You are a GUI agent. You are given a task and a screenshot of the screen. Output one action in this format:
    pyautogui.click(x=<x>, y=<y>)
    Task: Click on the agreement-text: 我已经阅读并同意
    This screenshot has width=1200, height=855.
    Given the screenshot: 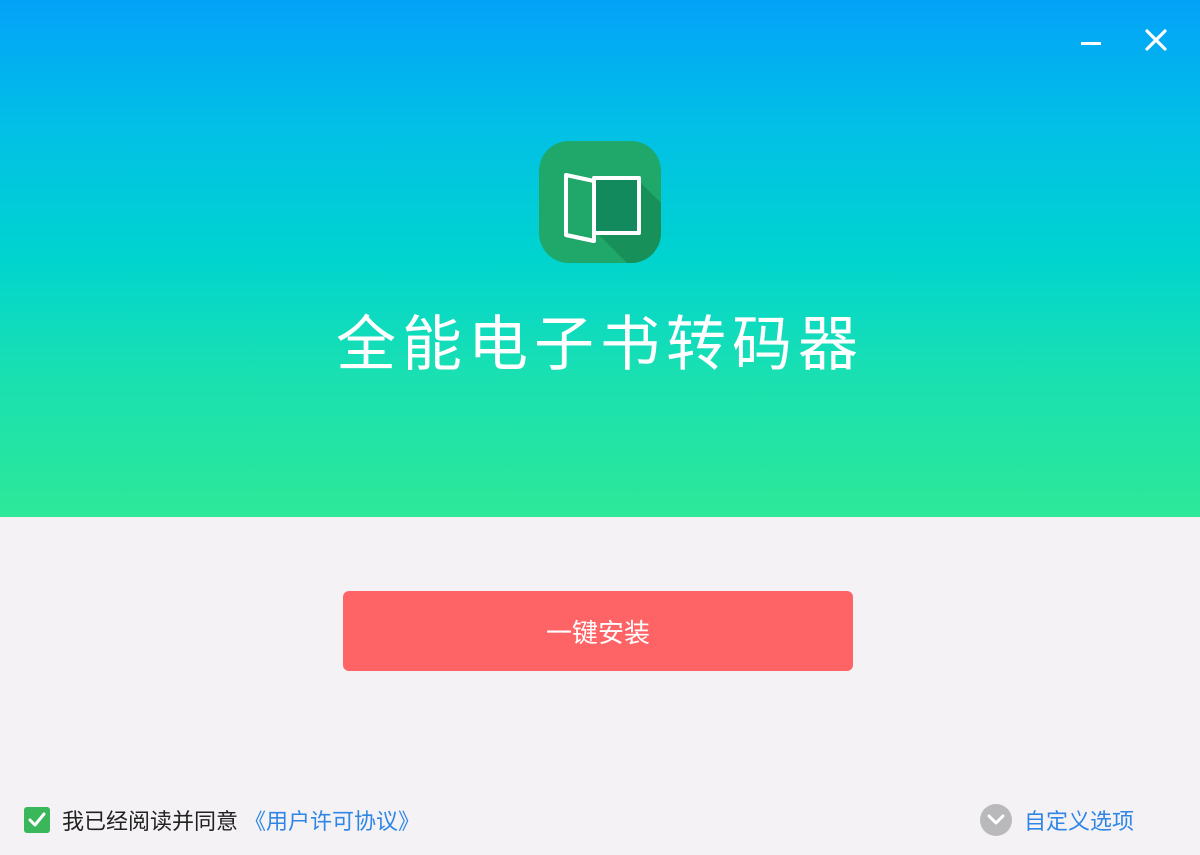 What is the action you would take?
    pyautogui.click(x=150, y=822)
    